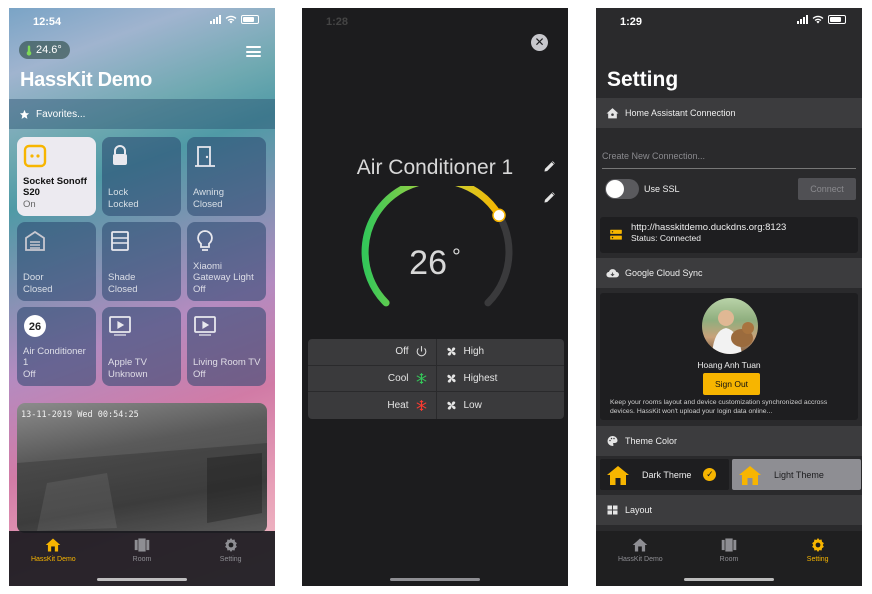  I want to click on mode-off-button: Off, so click(372, 352).